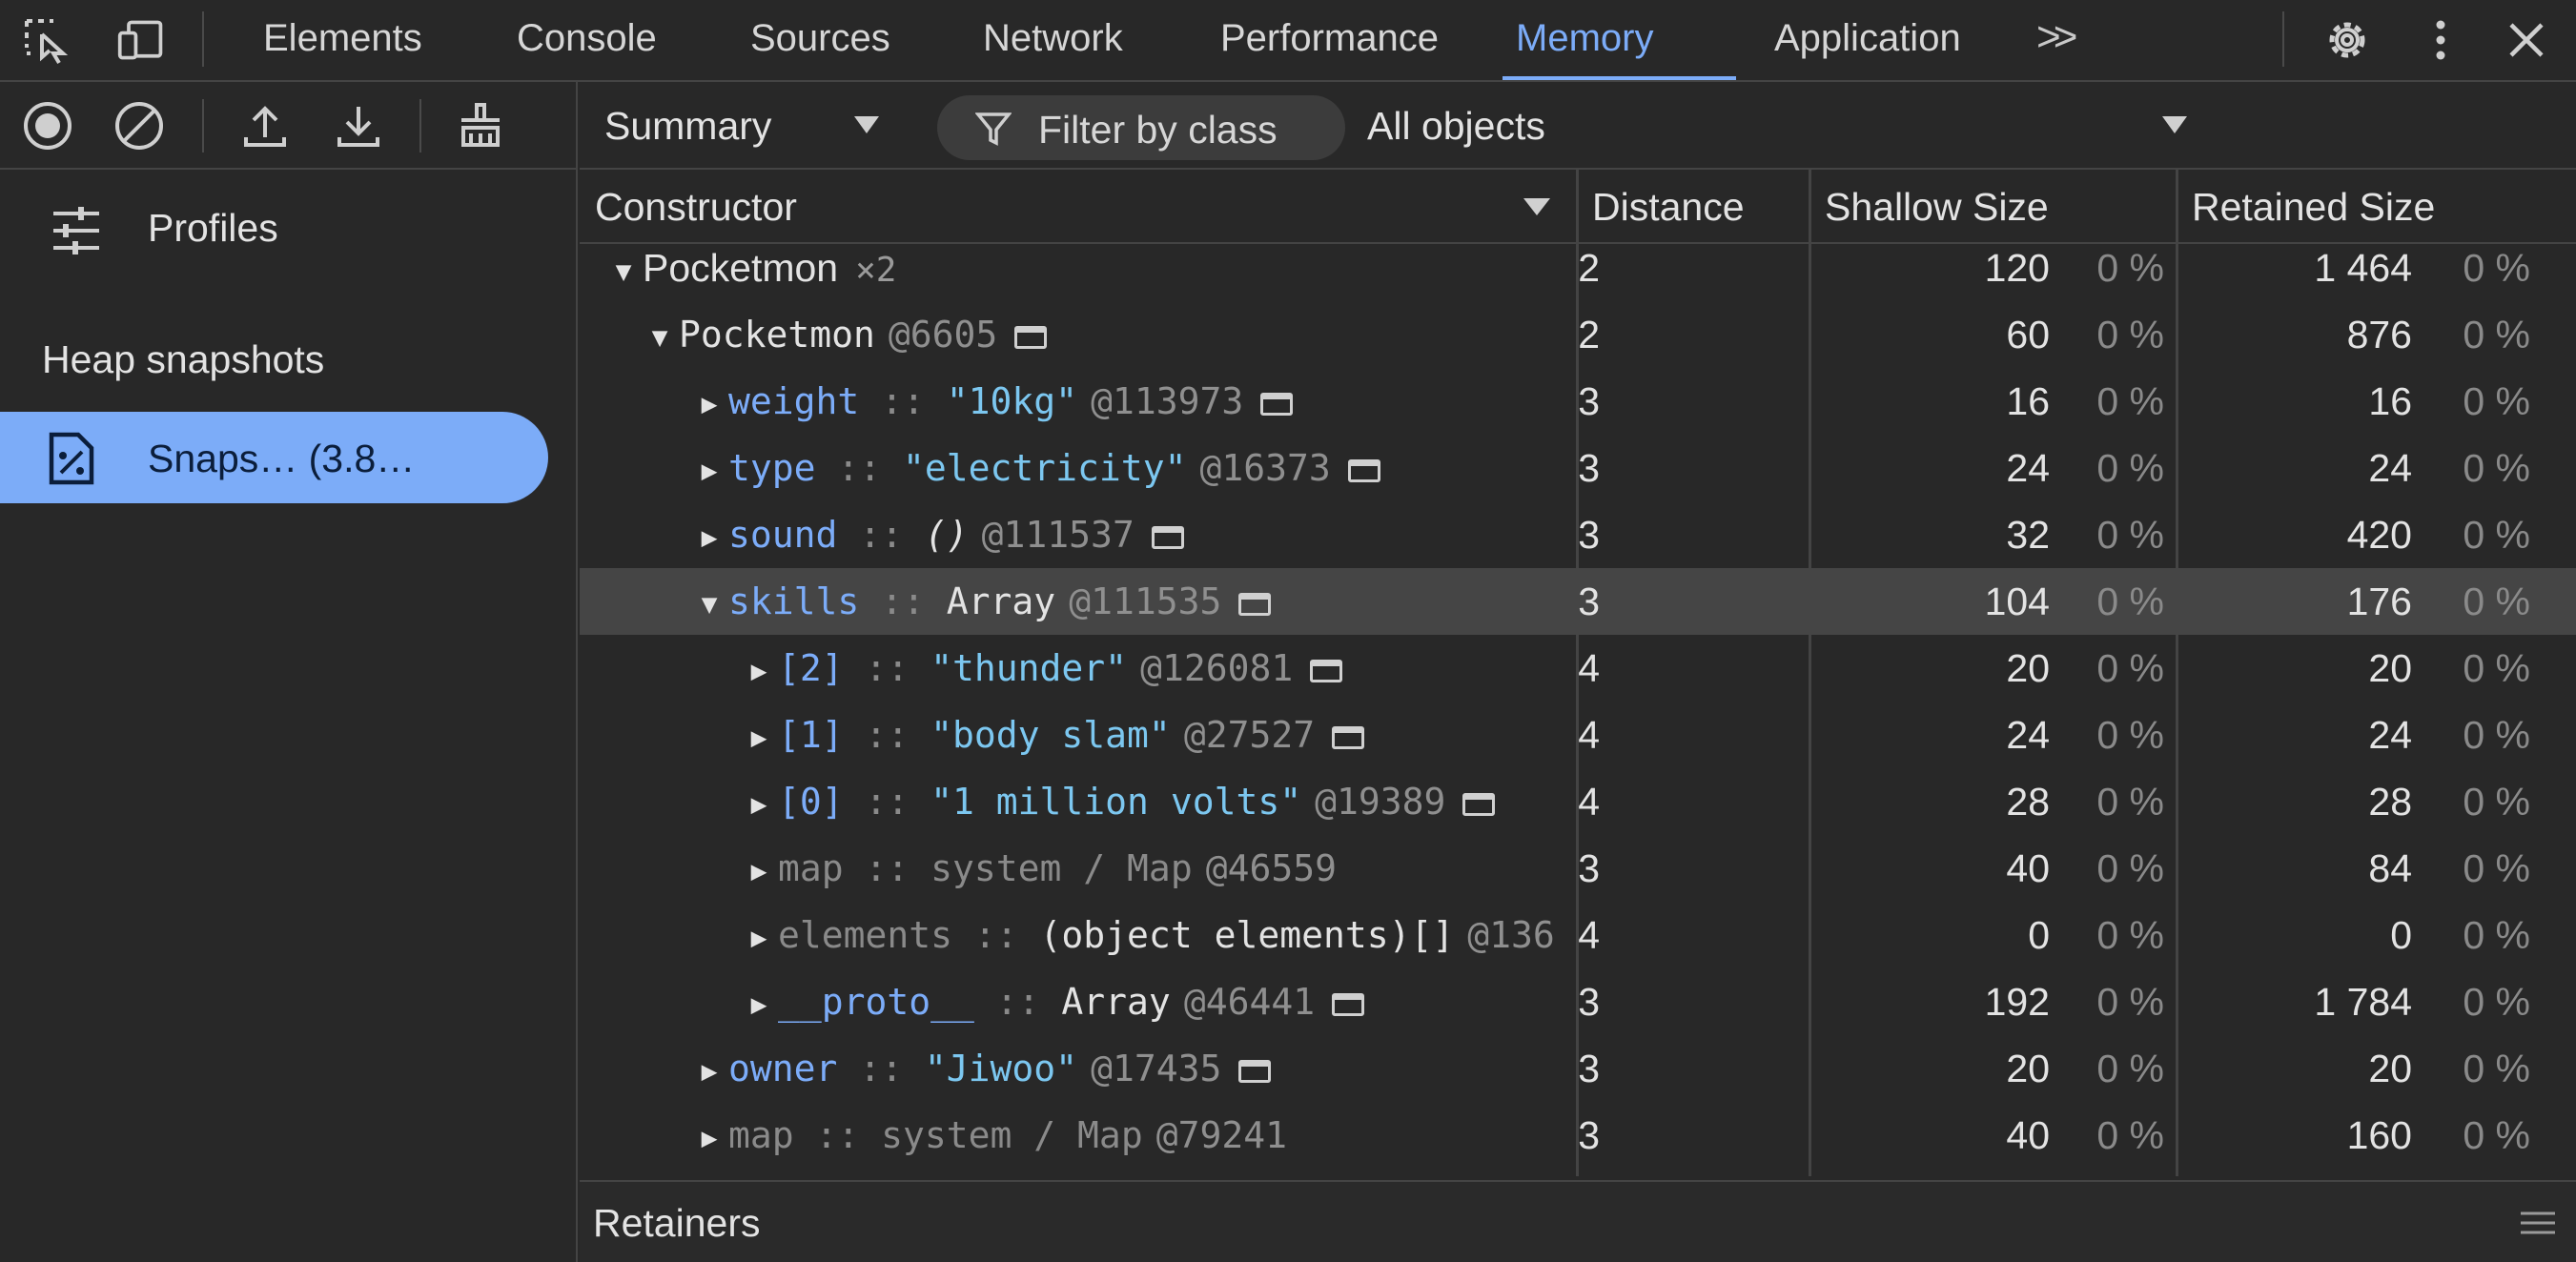 The height and width of the screenshot is (1262, 2576). I want to click on object-scope-select: All objects, so click(1456, 126).